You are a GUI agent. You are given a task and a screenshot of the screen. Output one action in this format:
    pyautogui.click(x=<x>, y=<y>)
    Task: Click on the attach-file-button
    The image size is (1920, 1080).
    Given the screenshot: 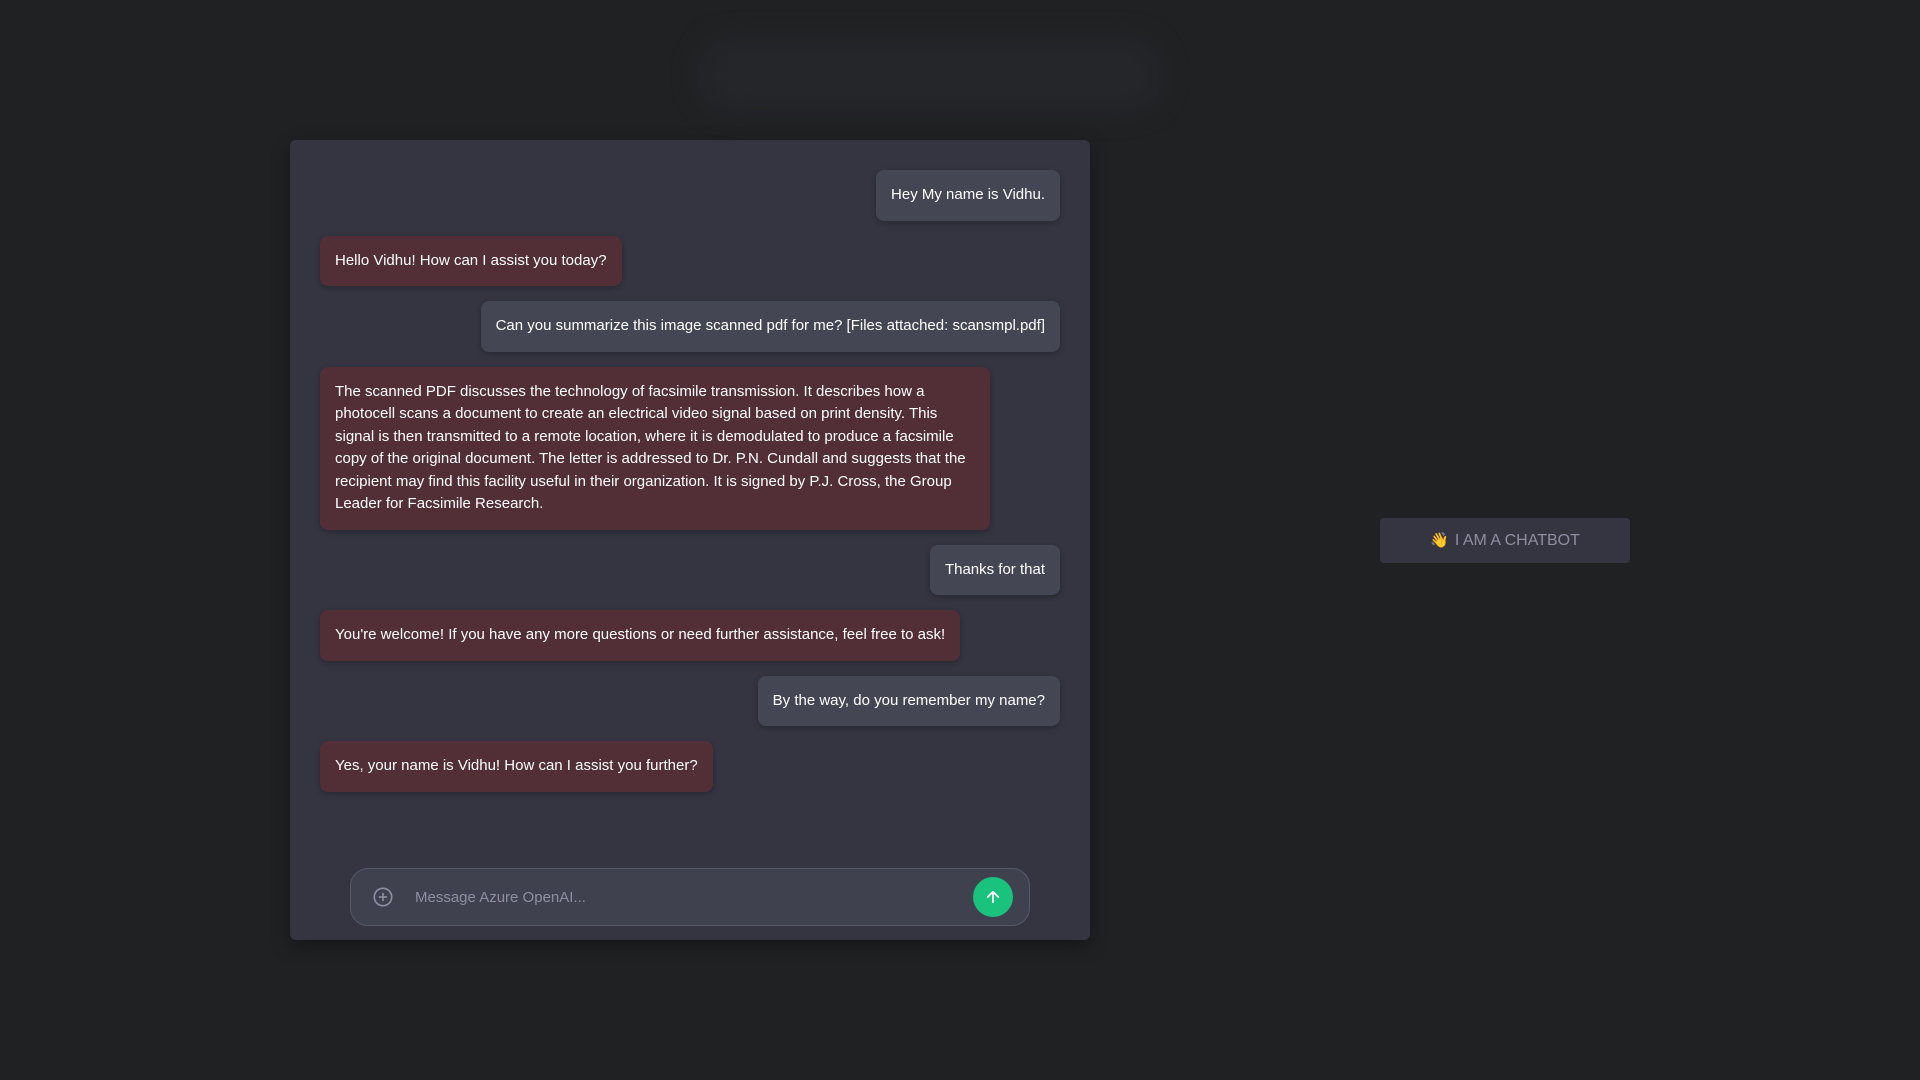 What is the action you would take?
    pyautogui.click(x=383, y=897)
    